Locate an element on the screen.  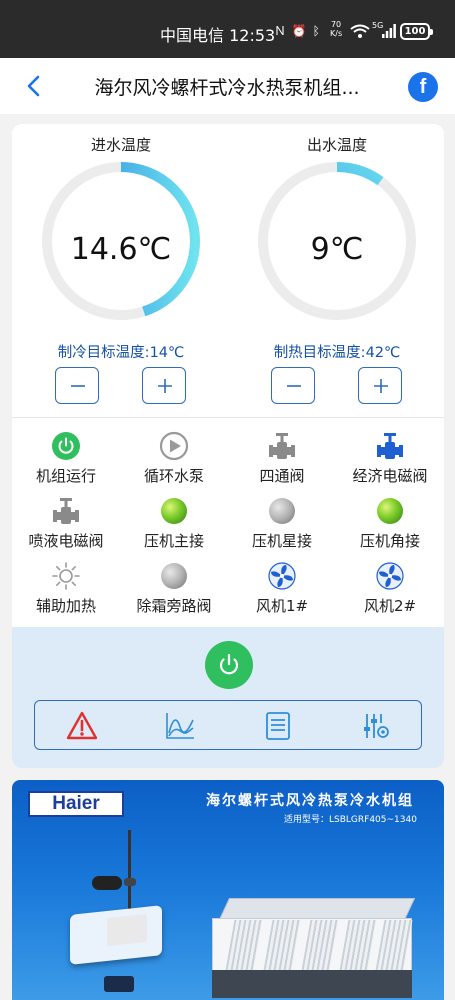
chevron-left-icon is located at coordinates (33, 86).